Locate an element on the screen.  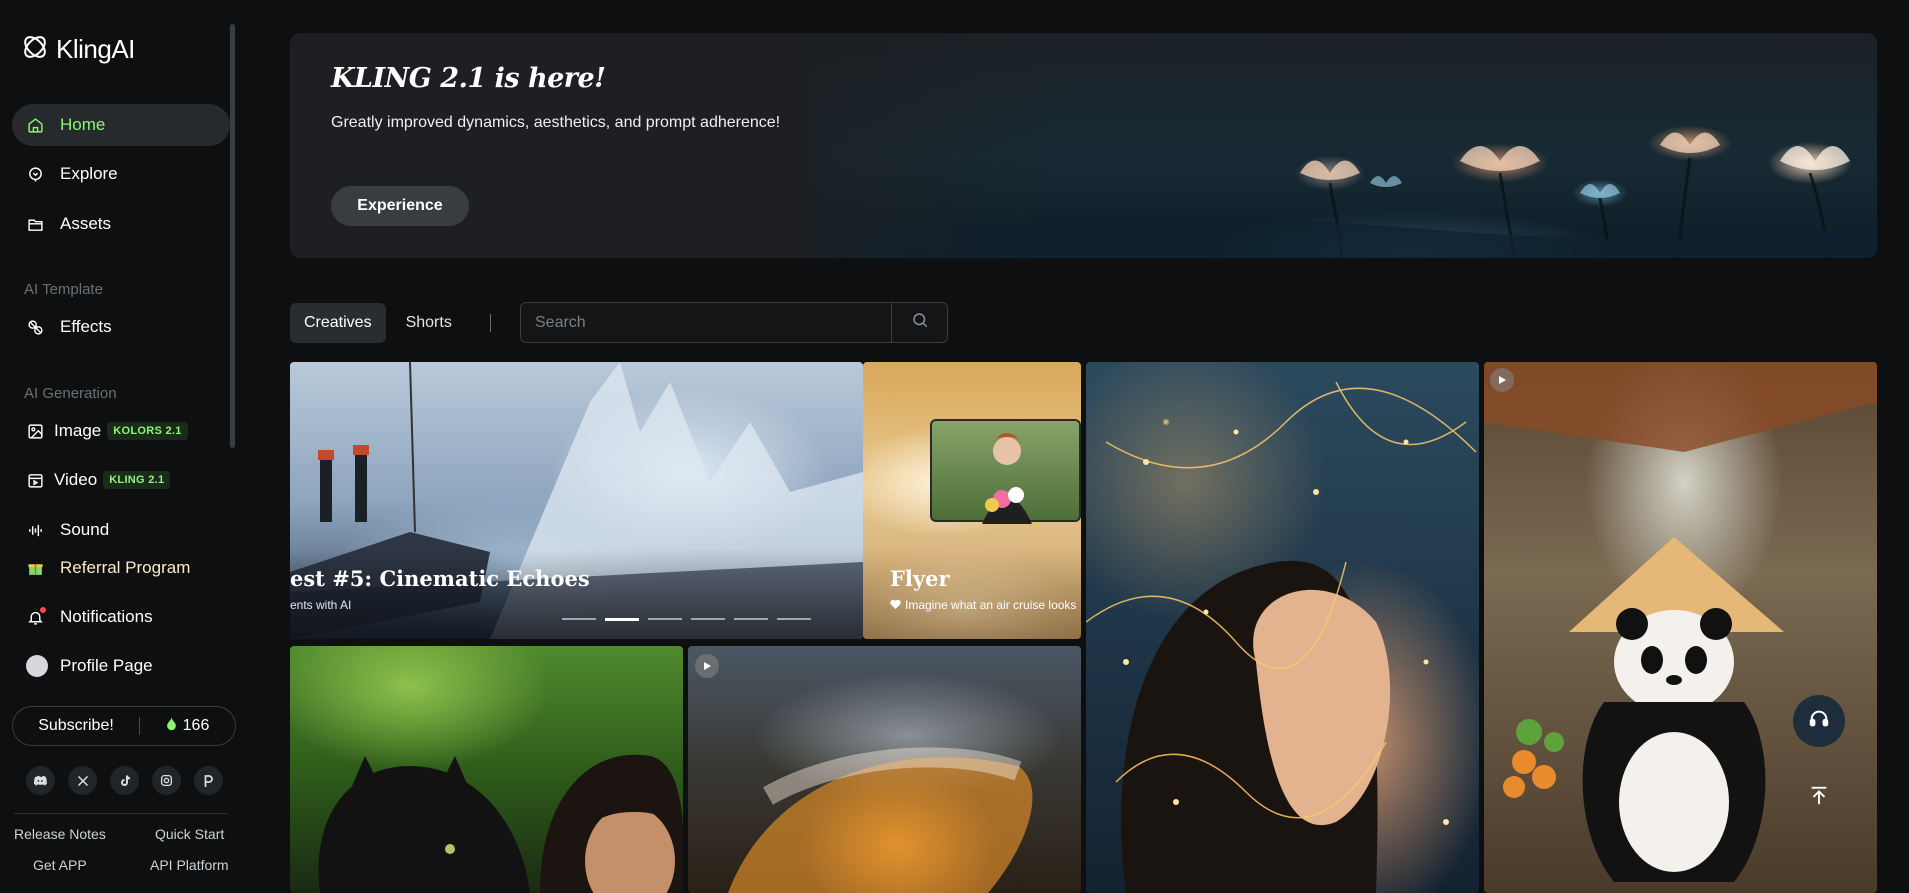
arrow-up-icon is located at coordinates (1819, 798).